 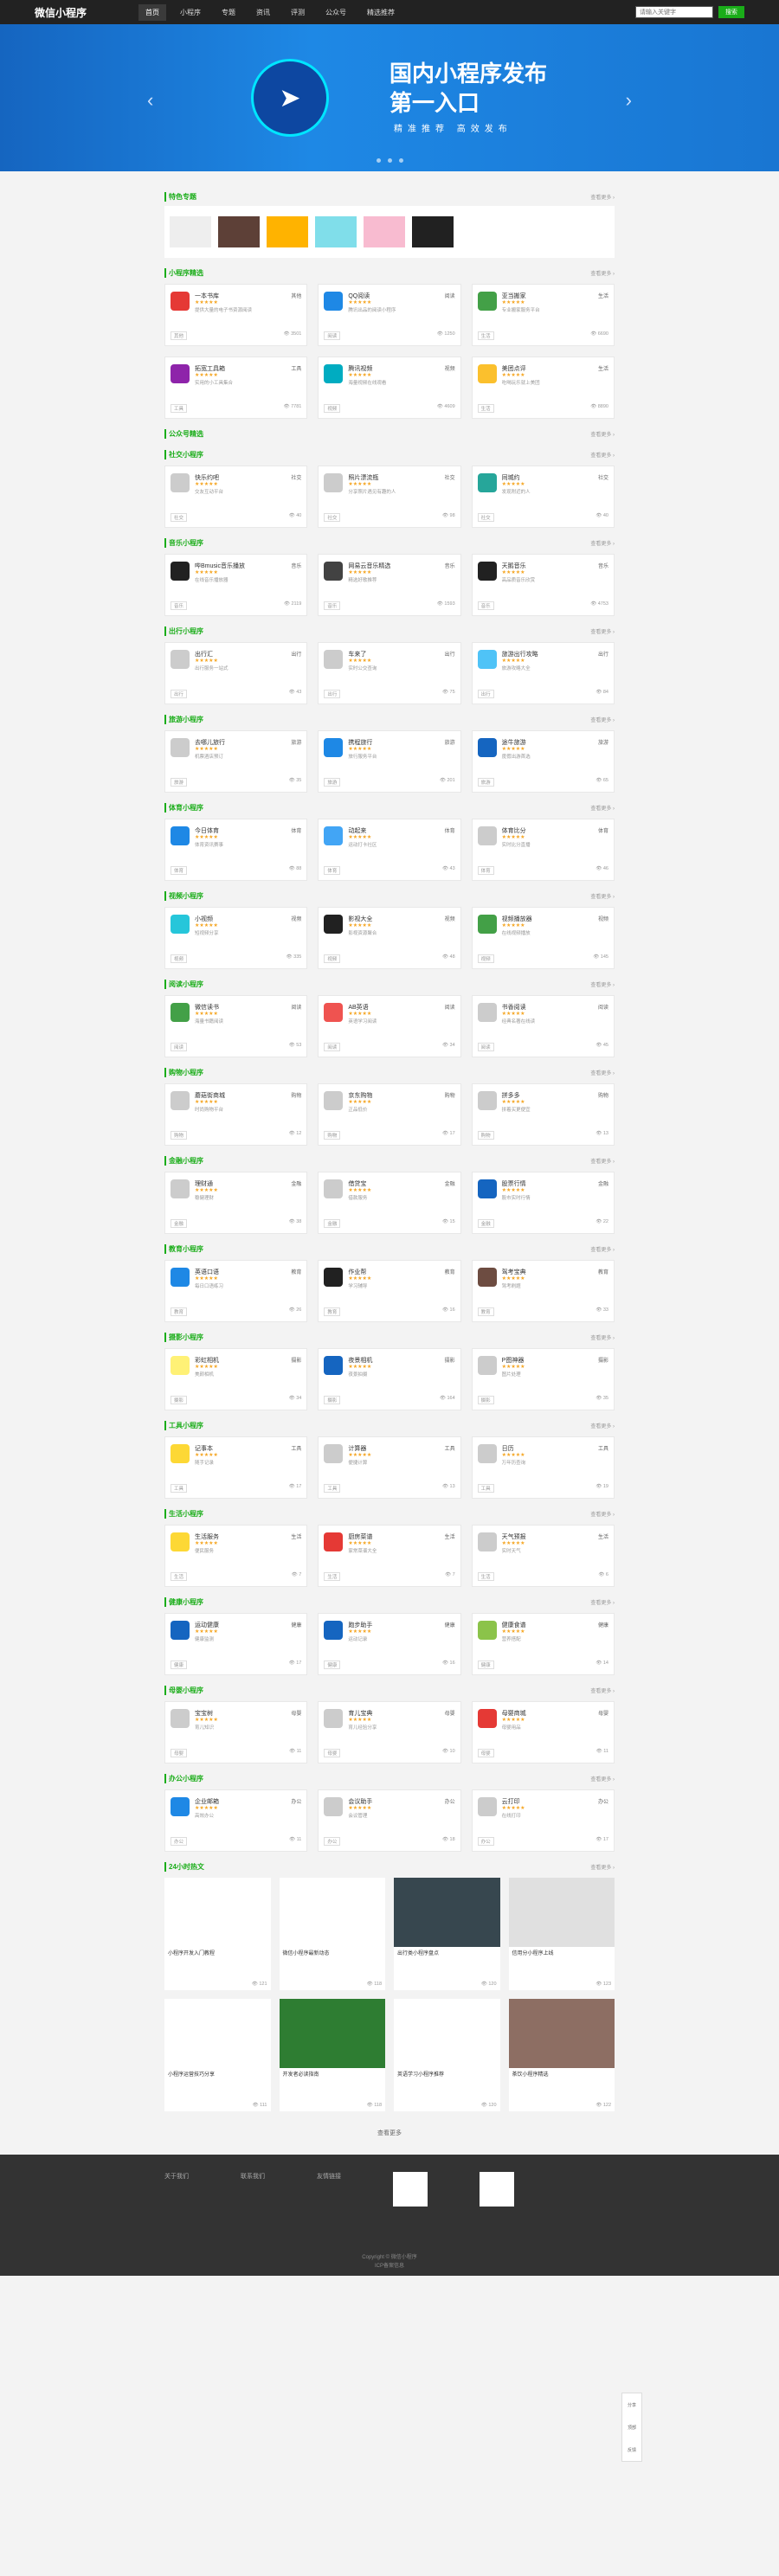 I want to click on app-card: 出行汇 ★★★★★ 出行服务一站式 出行 出行 👁 43, so click(x=236, y=673).